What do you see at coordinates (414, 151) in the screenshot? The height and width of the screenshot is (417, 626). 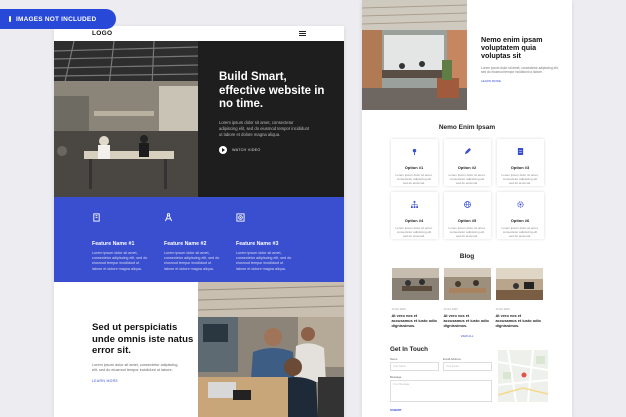 I see `pin-icon` at bounding box center [414, 151].